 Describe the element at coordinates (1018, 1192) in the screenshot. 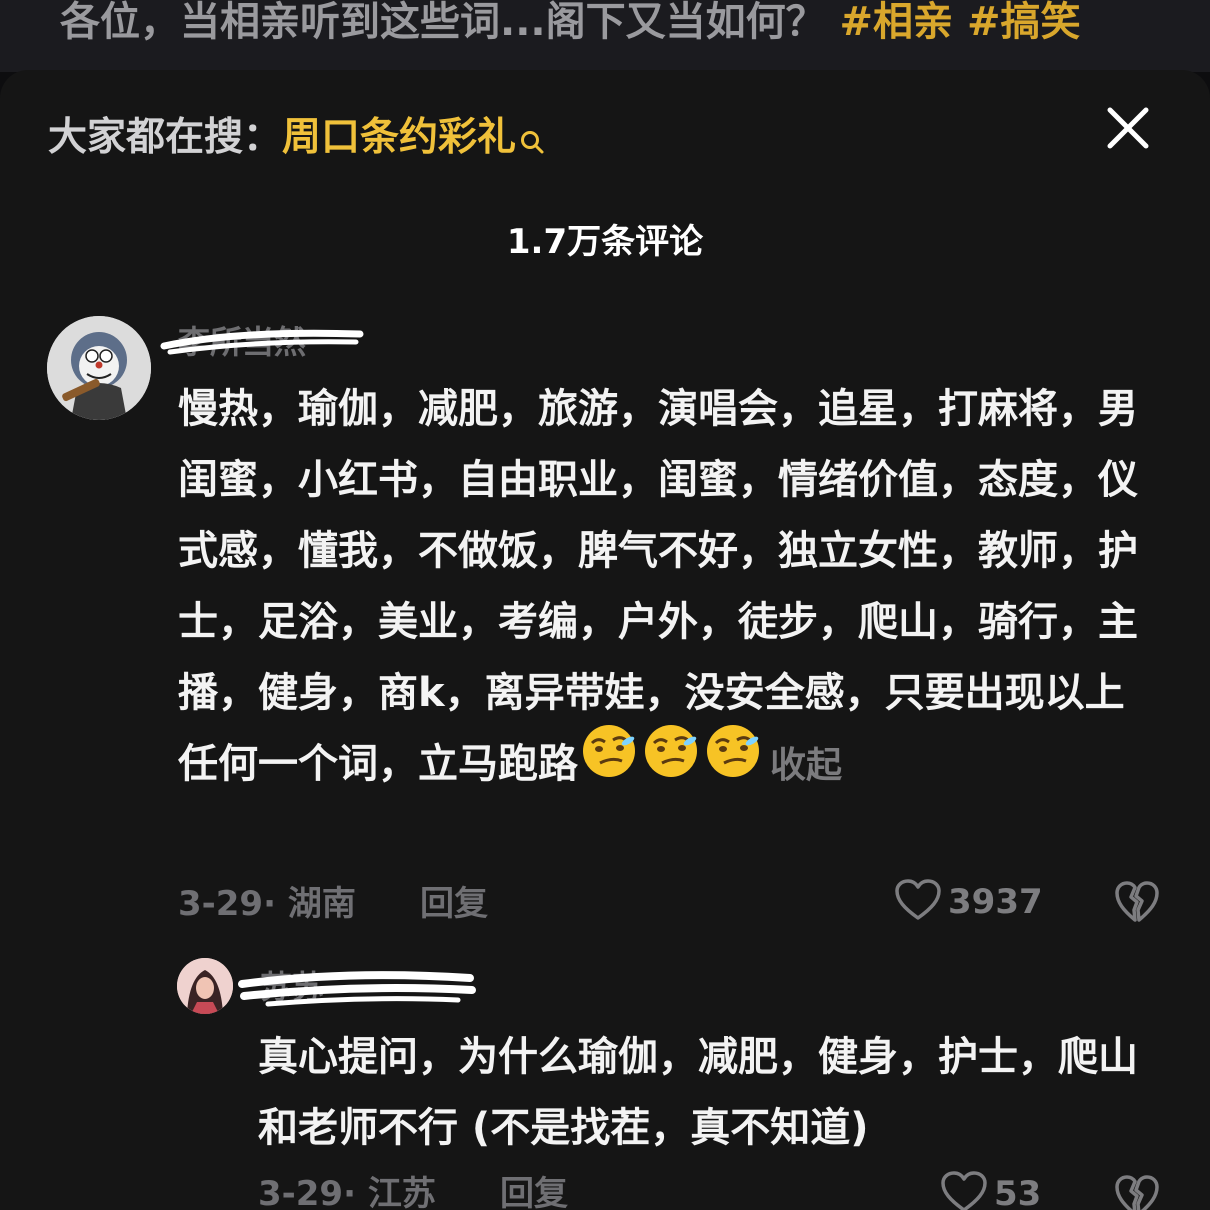

I see `like-count: 53` at that location.